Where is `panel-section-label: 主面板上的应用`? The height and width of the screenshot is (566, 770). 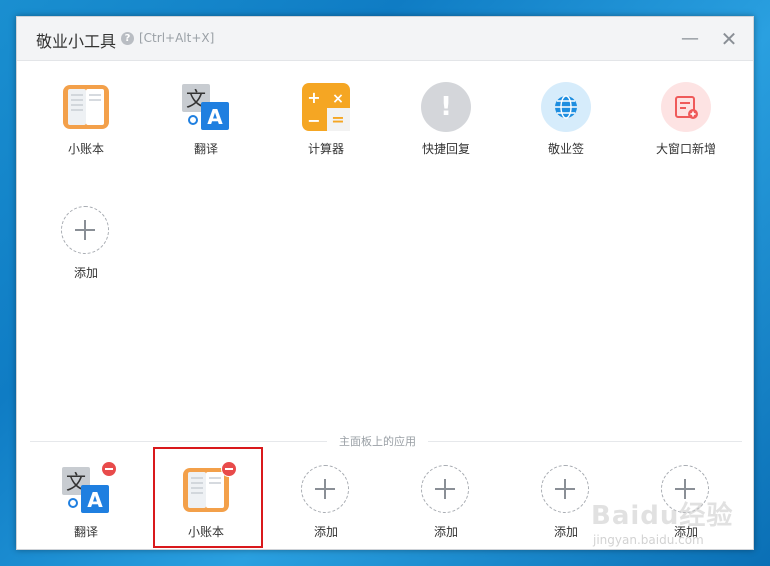 panel-section-label: 主面板上的应用 is located at coordinates (377, 441).